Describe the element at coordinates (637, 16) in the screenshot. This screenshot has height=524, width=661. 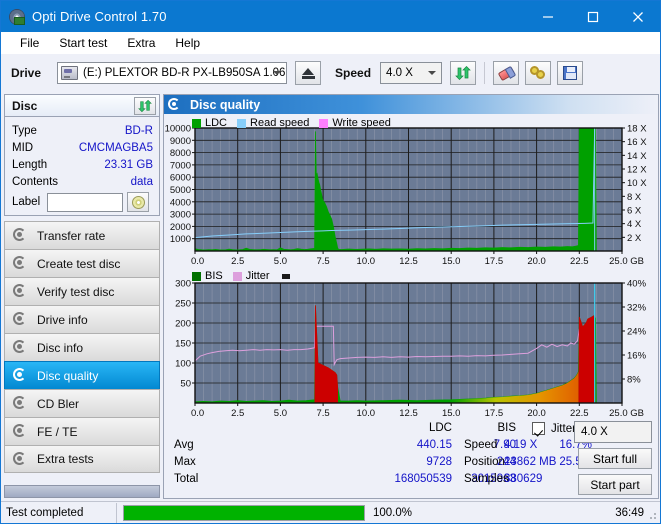
I see `close-button` at that location.